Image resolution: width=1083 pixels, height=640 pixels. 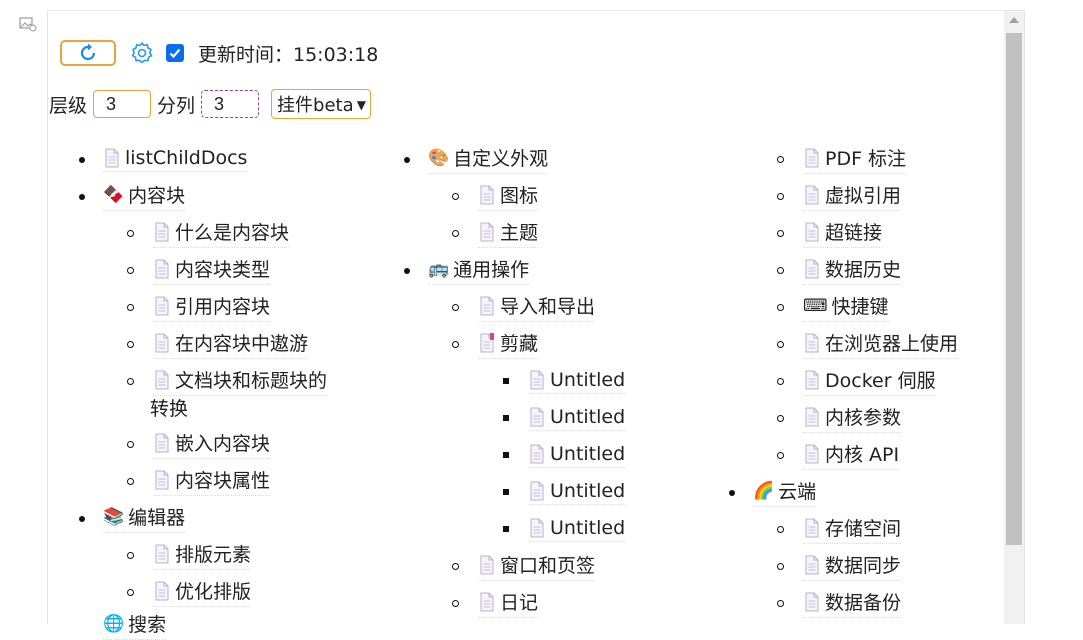 What do you see at coordinates (114, 194) in the screenshot?
I see `chocolate-icon: 🍫` at bounding box center [114, 194].